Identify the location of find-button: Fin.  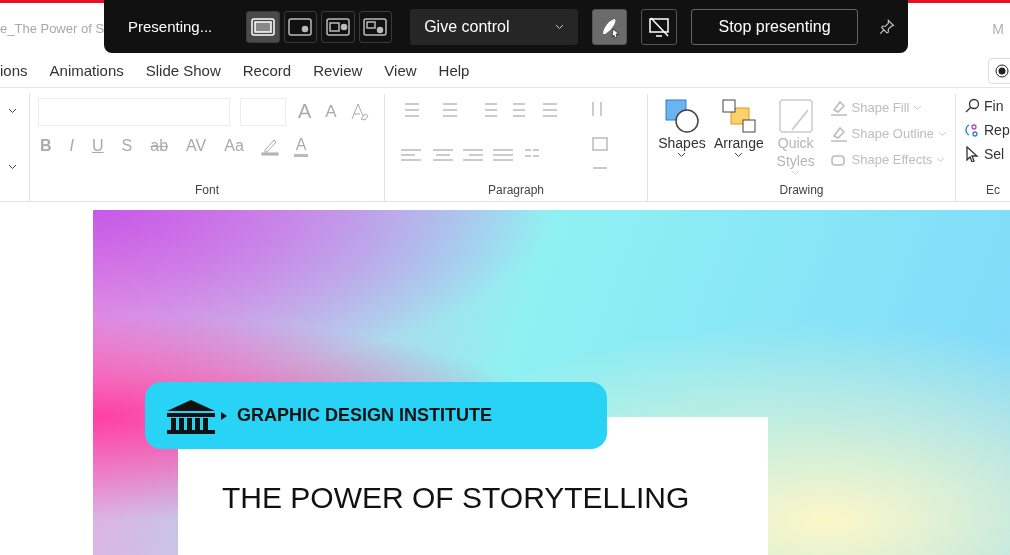
(987, 105).